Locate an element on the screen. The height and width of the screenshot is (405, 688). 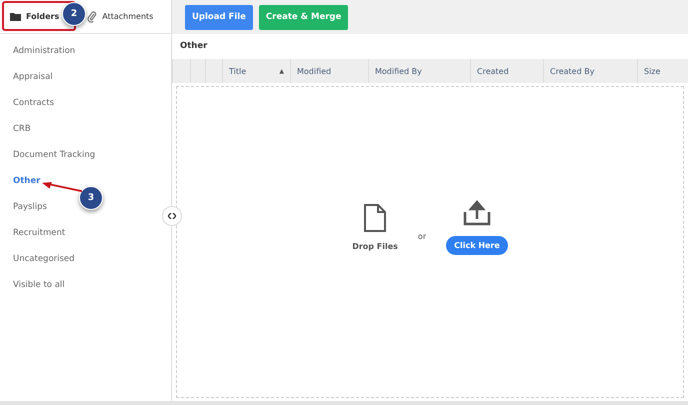
folder-icon is located at coordinates (15, 16).